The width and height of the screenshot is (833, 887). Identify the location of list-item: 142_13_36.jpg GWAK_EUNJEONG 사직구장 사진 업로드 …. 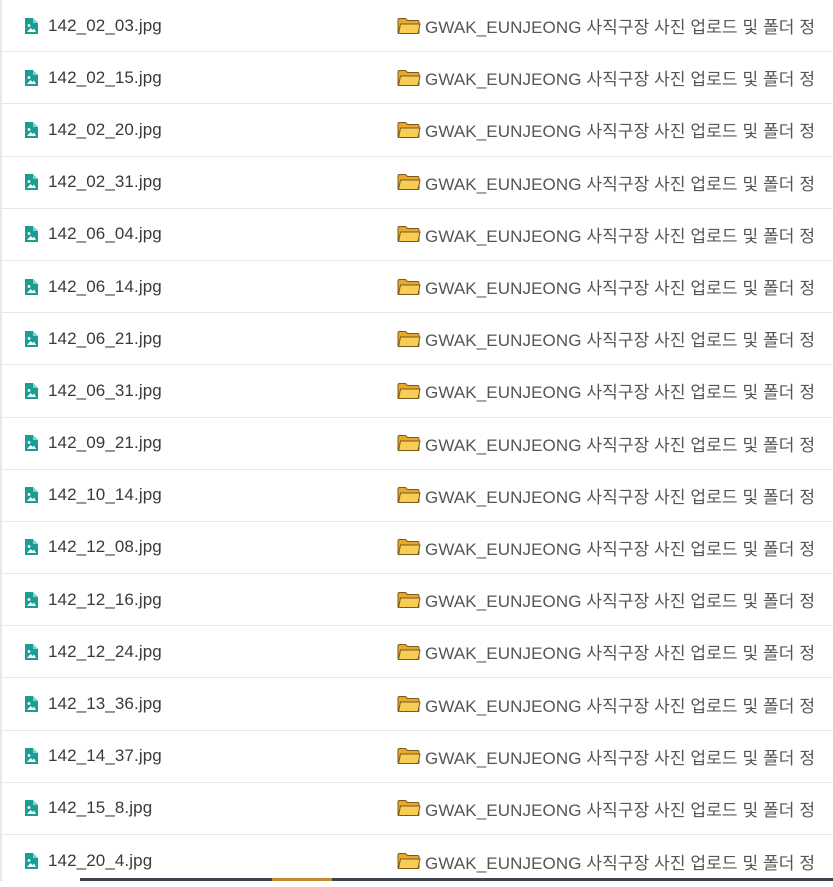
(417, 704).